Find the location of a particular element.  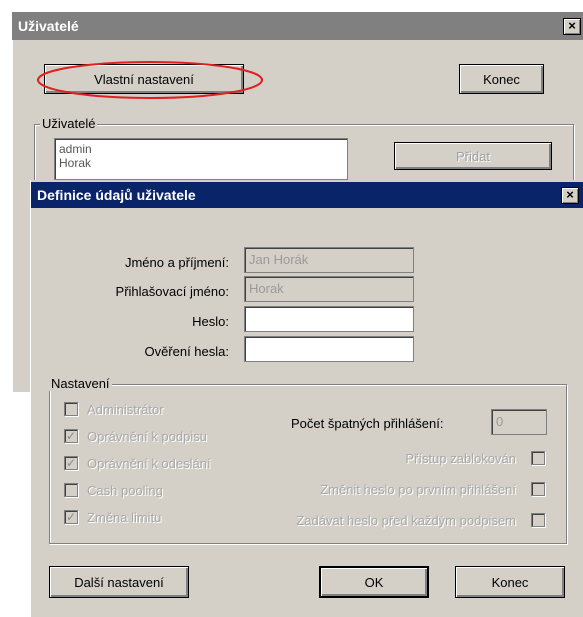

add-user-button-label: Přidat is located at coordinates (473, 156).